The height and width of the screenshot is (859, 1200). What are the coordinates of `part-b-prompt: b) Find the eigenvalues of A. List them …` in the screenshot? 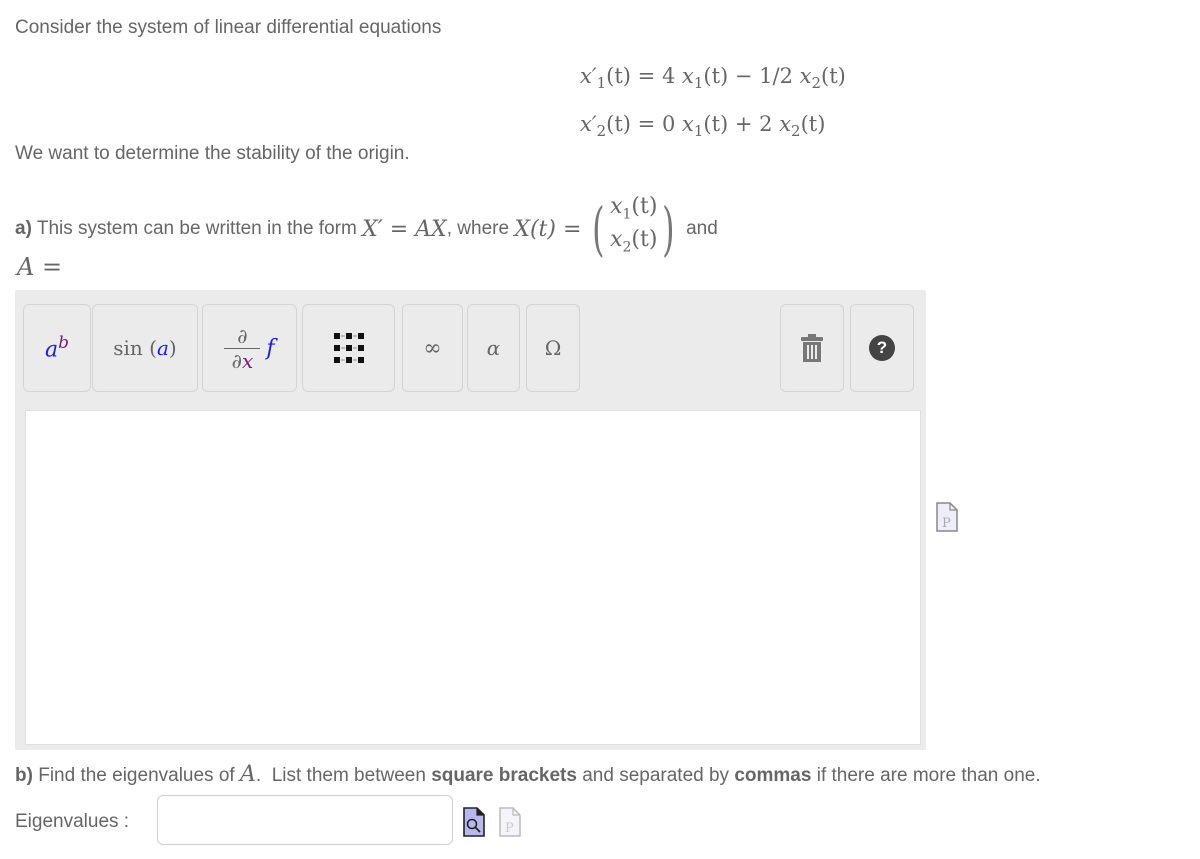 It's located at (528, 774).